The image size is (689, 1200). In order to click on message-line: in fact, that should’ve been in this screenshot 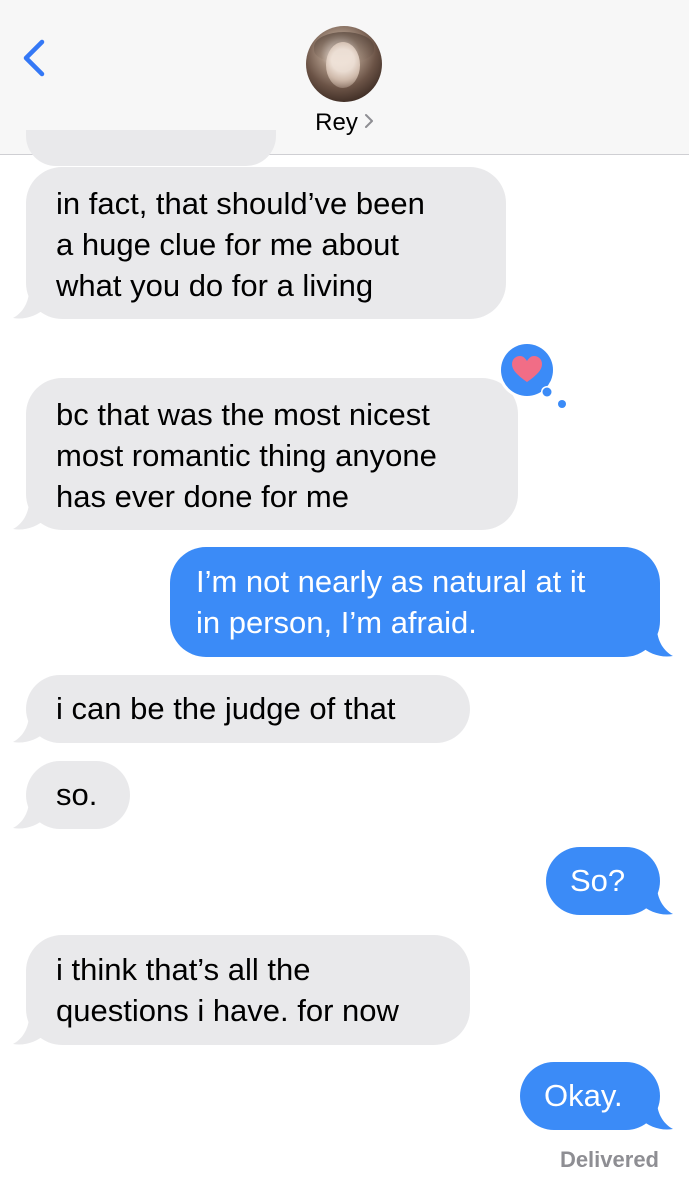, I will do `click(240, 203)`.